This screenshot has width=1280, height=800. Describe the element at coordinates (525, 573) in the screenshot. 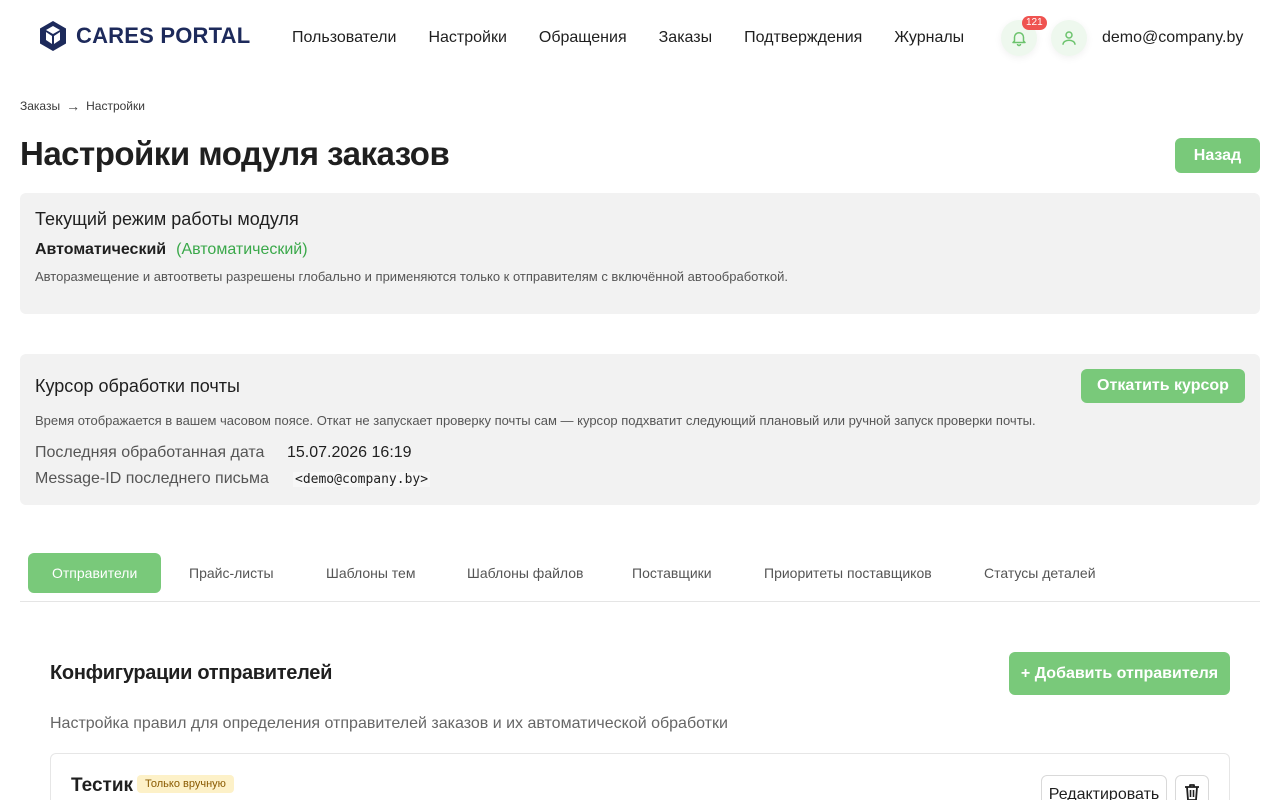

I see `tab-file-templates: Шаблоны файлов` at that location.